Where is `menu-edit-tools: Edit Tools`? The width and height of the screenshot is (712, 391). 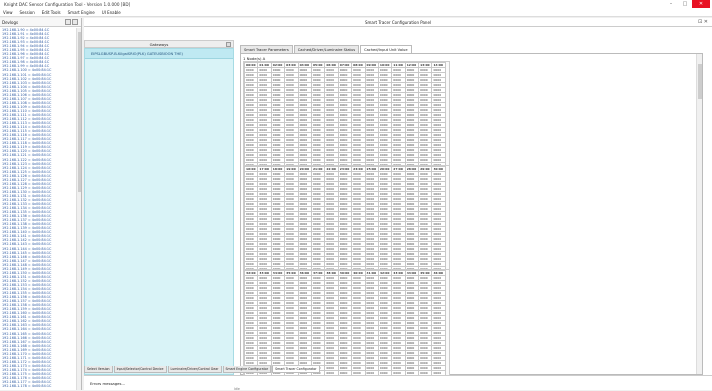
menu-edit-tools: Edit Tools is located at coordinates (51, 12).